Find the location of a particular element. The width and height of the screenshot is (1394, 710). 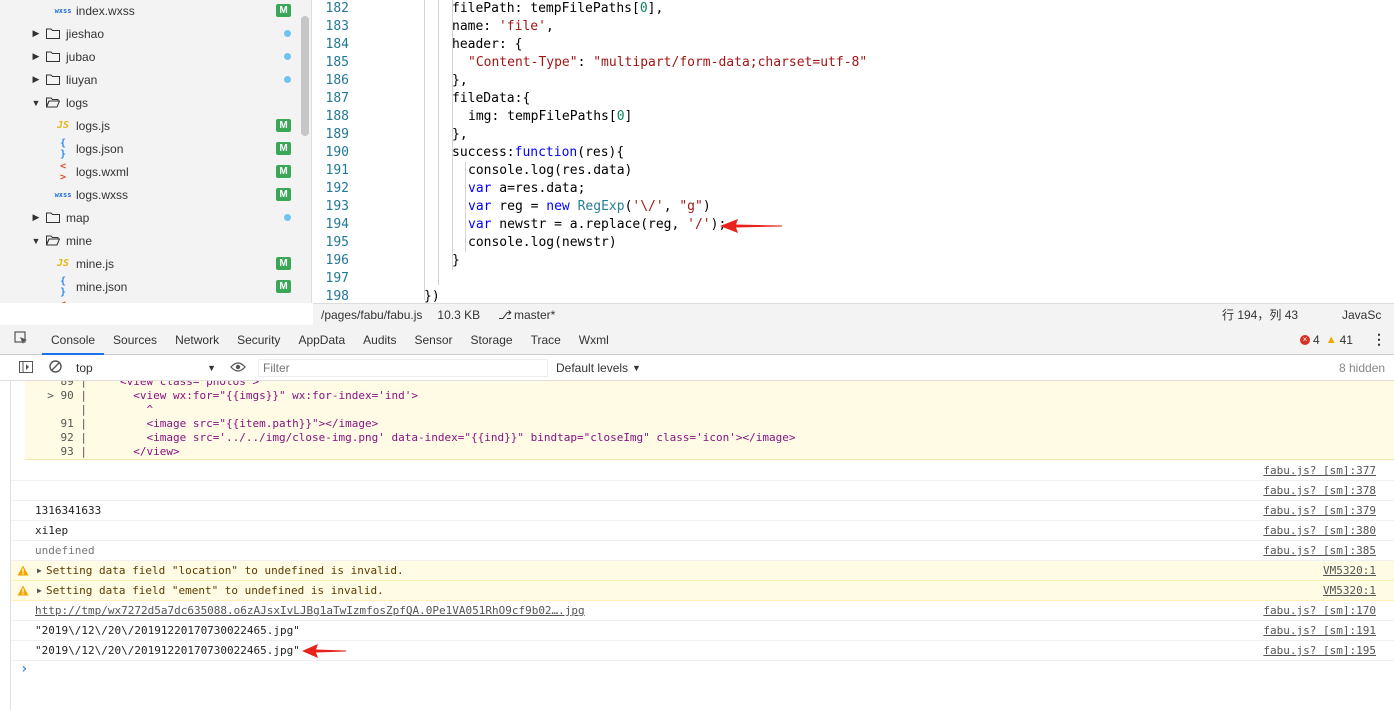

snippet-code: </view> is located at coordinates (150, 451).